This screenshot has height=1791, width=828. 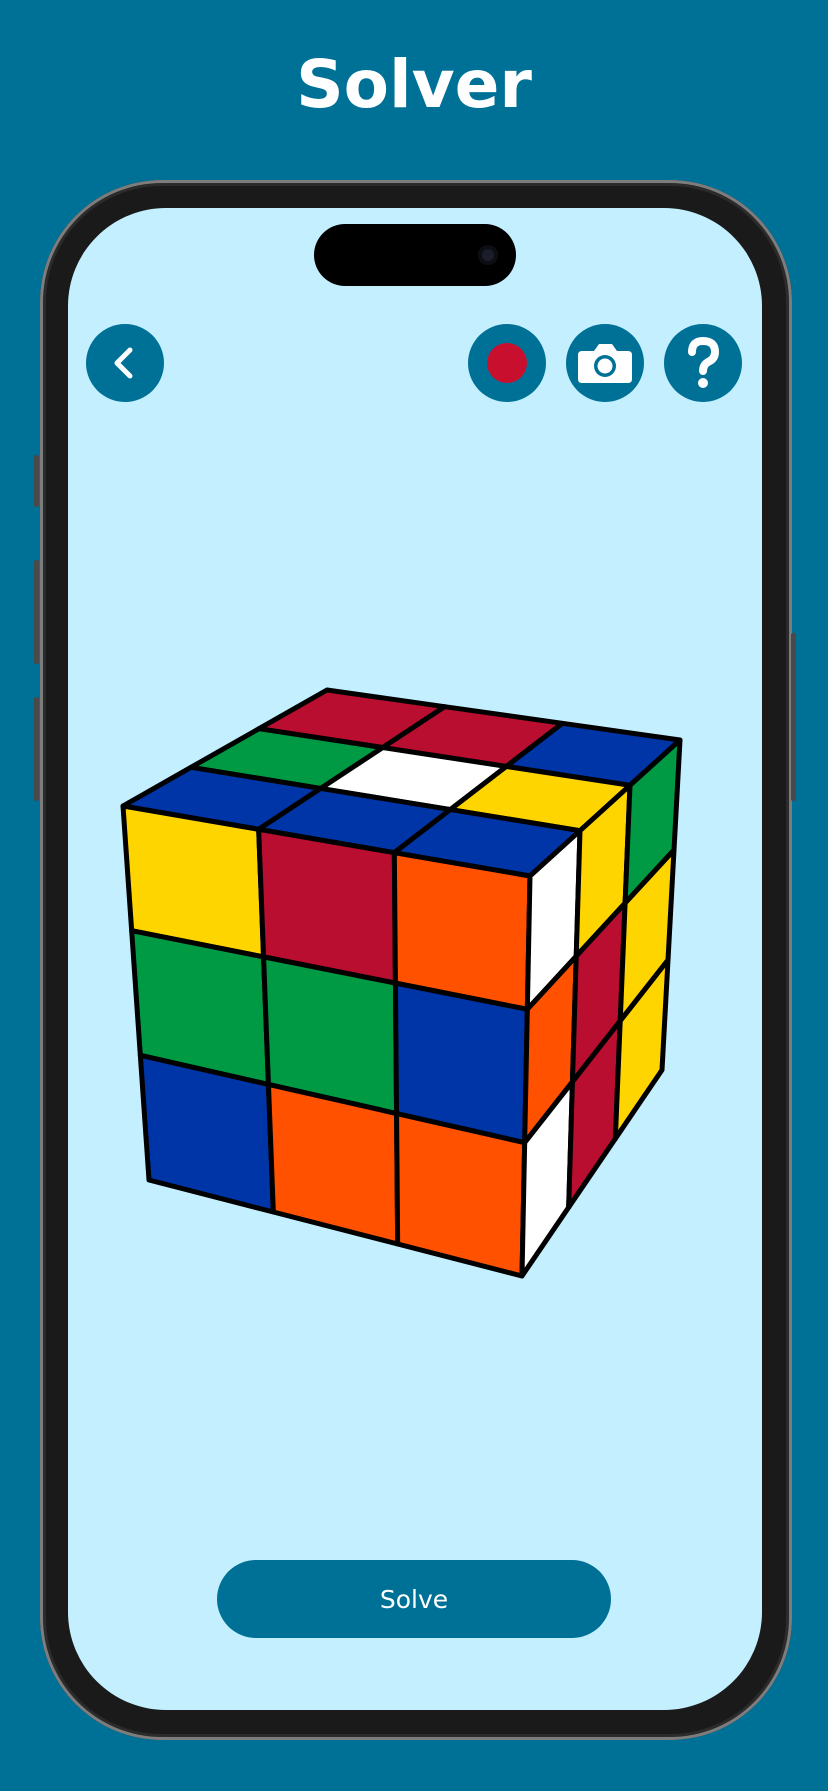 I want to click on phone-power-button, so click(x=793, y=717).